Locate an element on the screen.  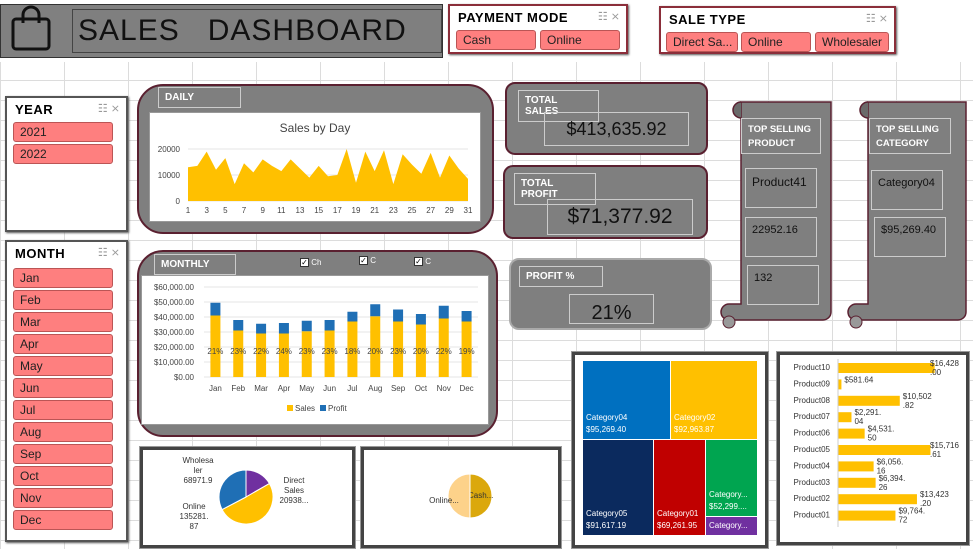
slicer-item-month: Jul is located at coordinates (63, 410).